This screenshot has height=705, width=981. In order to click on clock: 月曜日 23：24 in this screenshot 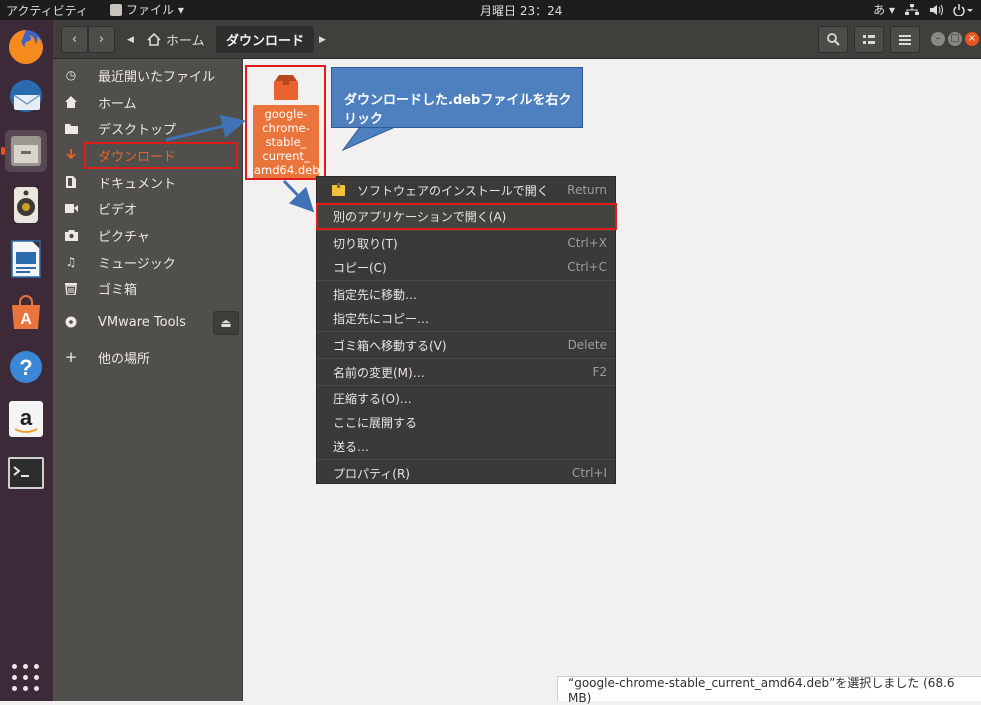, I will do `click(521, 10)`.